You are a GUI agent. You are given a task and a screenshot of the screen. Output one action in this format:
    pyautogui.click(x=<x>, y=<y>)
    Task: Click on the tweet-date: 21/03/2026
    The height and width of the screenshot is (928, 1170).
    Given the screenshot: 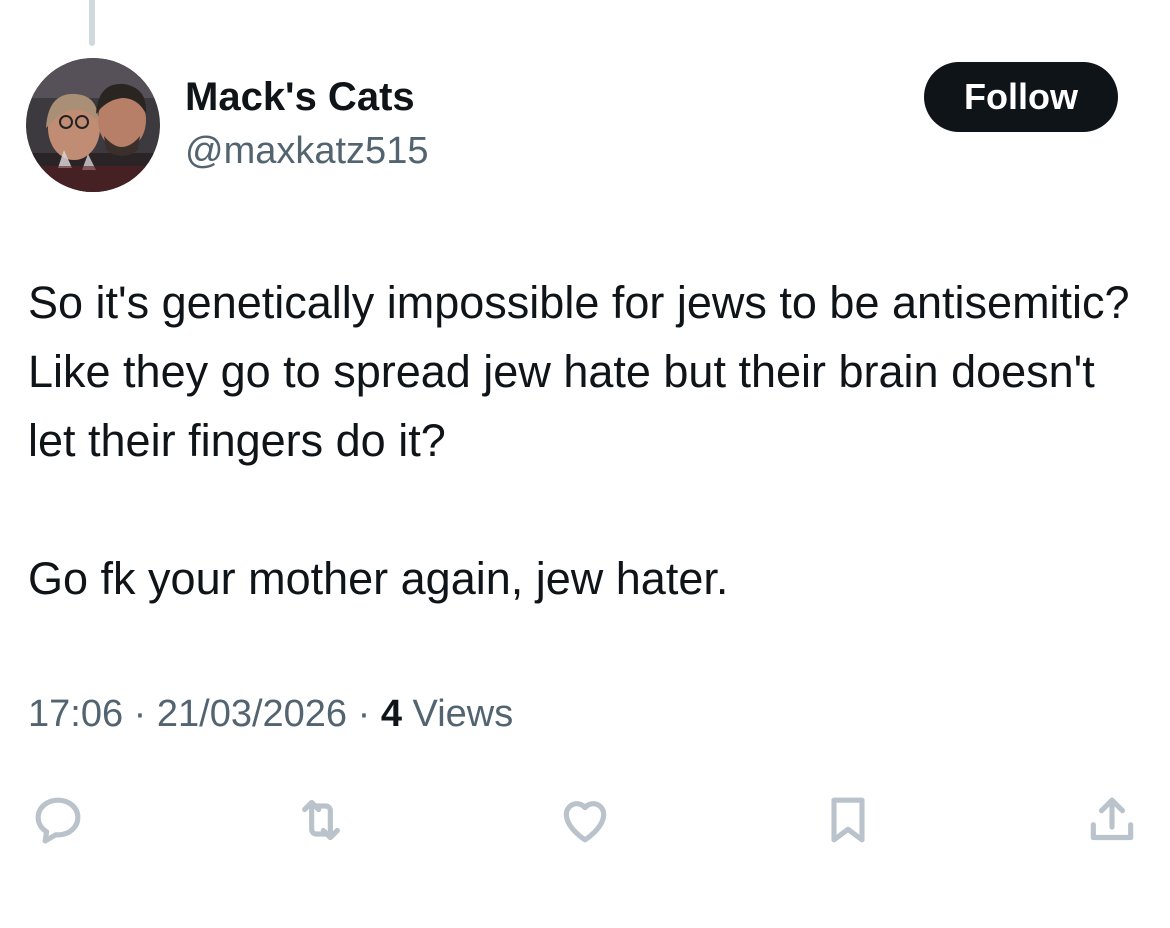 What is the action you would take?
    pyautogui.click(x=252, y=714)
    